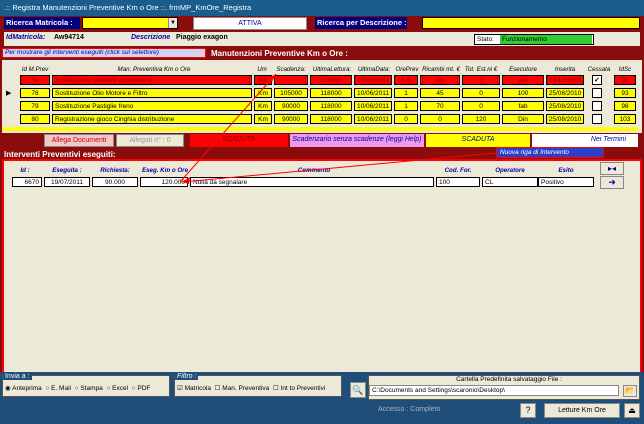 This screenshot has height=424, width=644. I want to click on col-inserita: Inserita, so click(565, 69).